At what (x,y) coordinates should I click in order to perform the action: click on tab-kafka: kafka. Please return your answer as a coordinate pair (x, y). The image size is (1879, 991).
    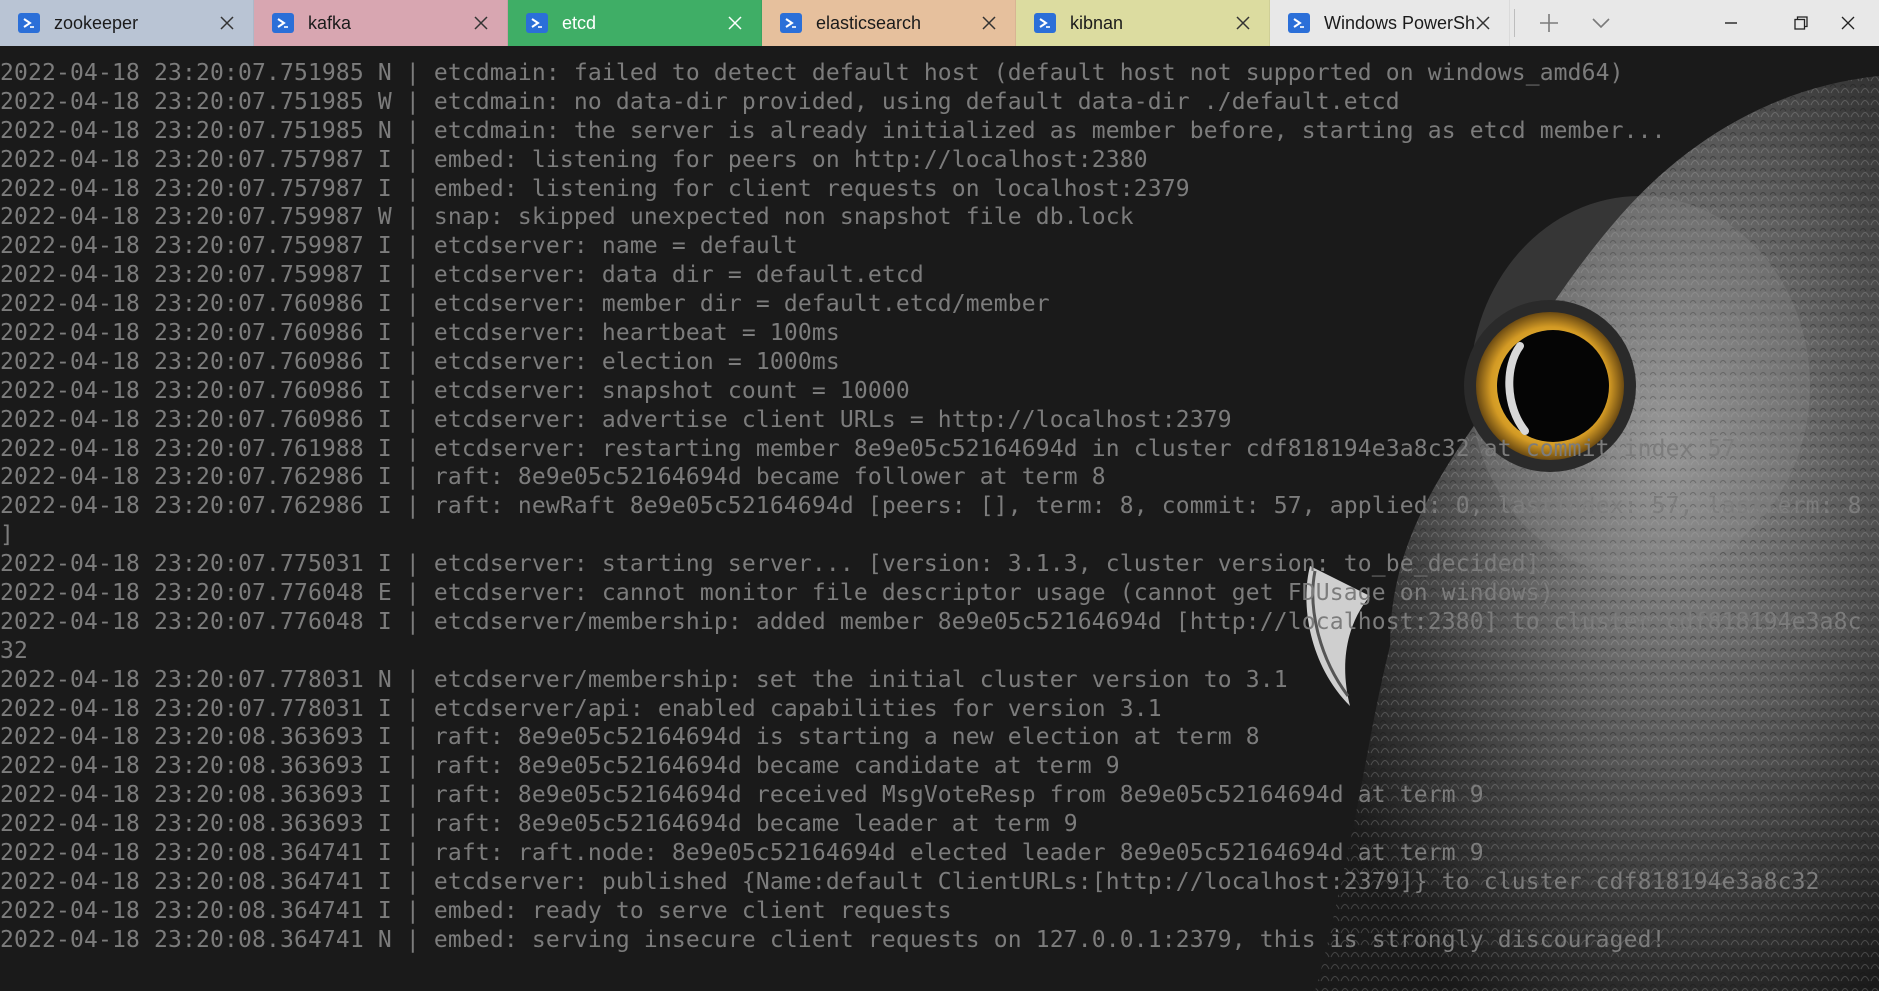
    Looking at the image, I should click on (381, 23).